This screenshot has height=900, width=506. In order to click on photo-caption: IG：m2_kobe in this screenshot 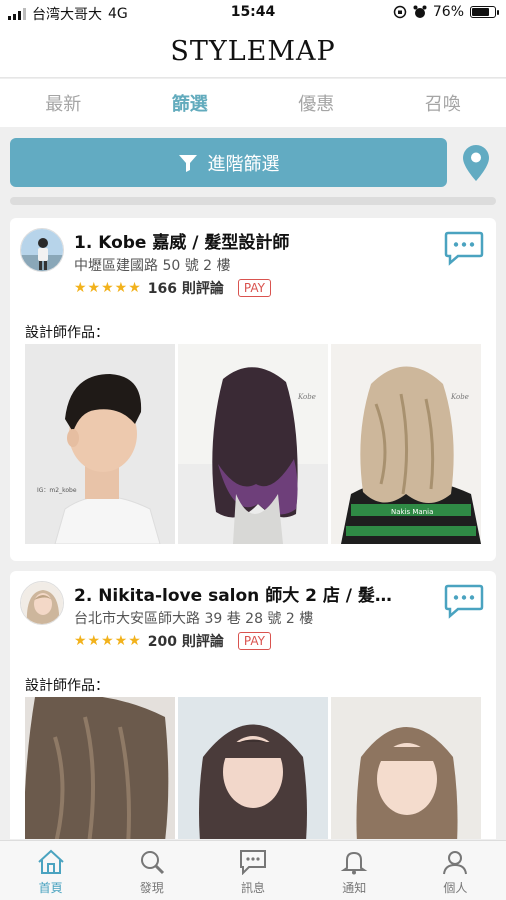, I will do `click(57, 490)`.